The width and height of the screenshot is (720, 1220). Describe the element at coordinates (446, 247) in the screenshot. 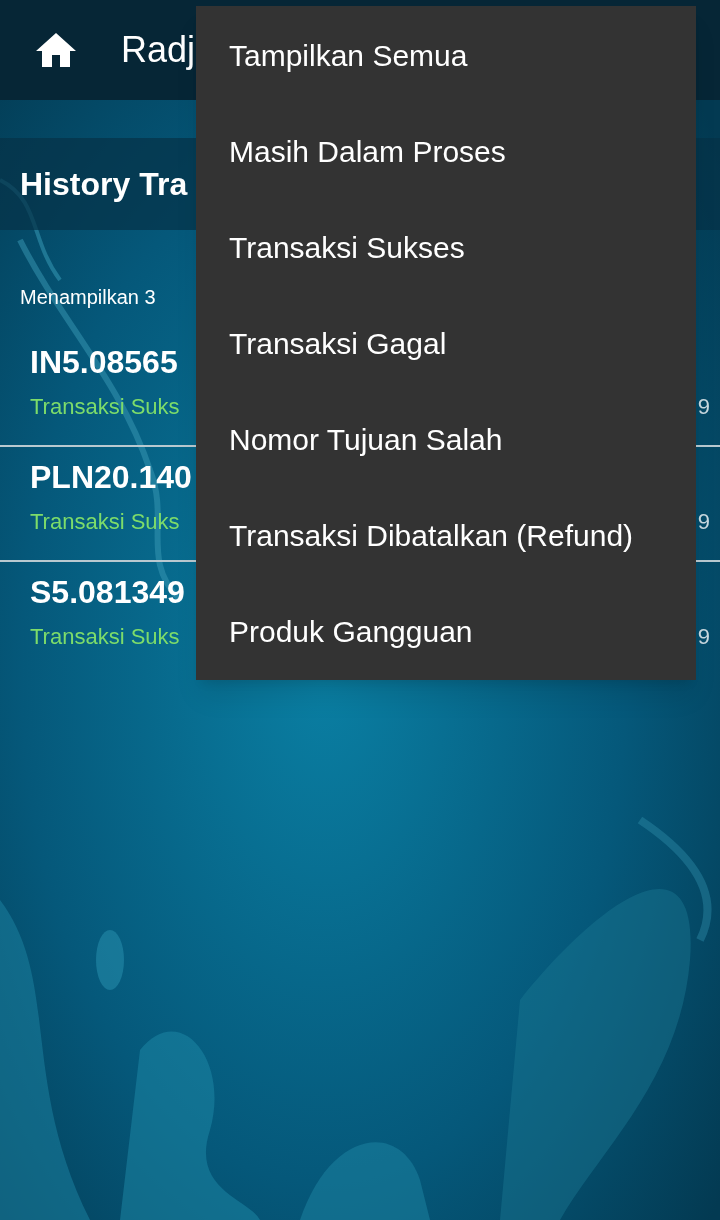

I see `menu-item: Transaksi Sukses` at that location.